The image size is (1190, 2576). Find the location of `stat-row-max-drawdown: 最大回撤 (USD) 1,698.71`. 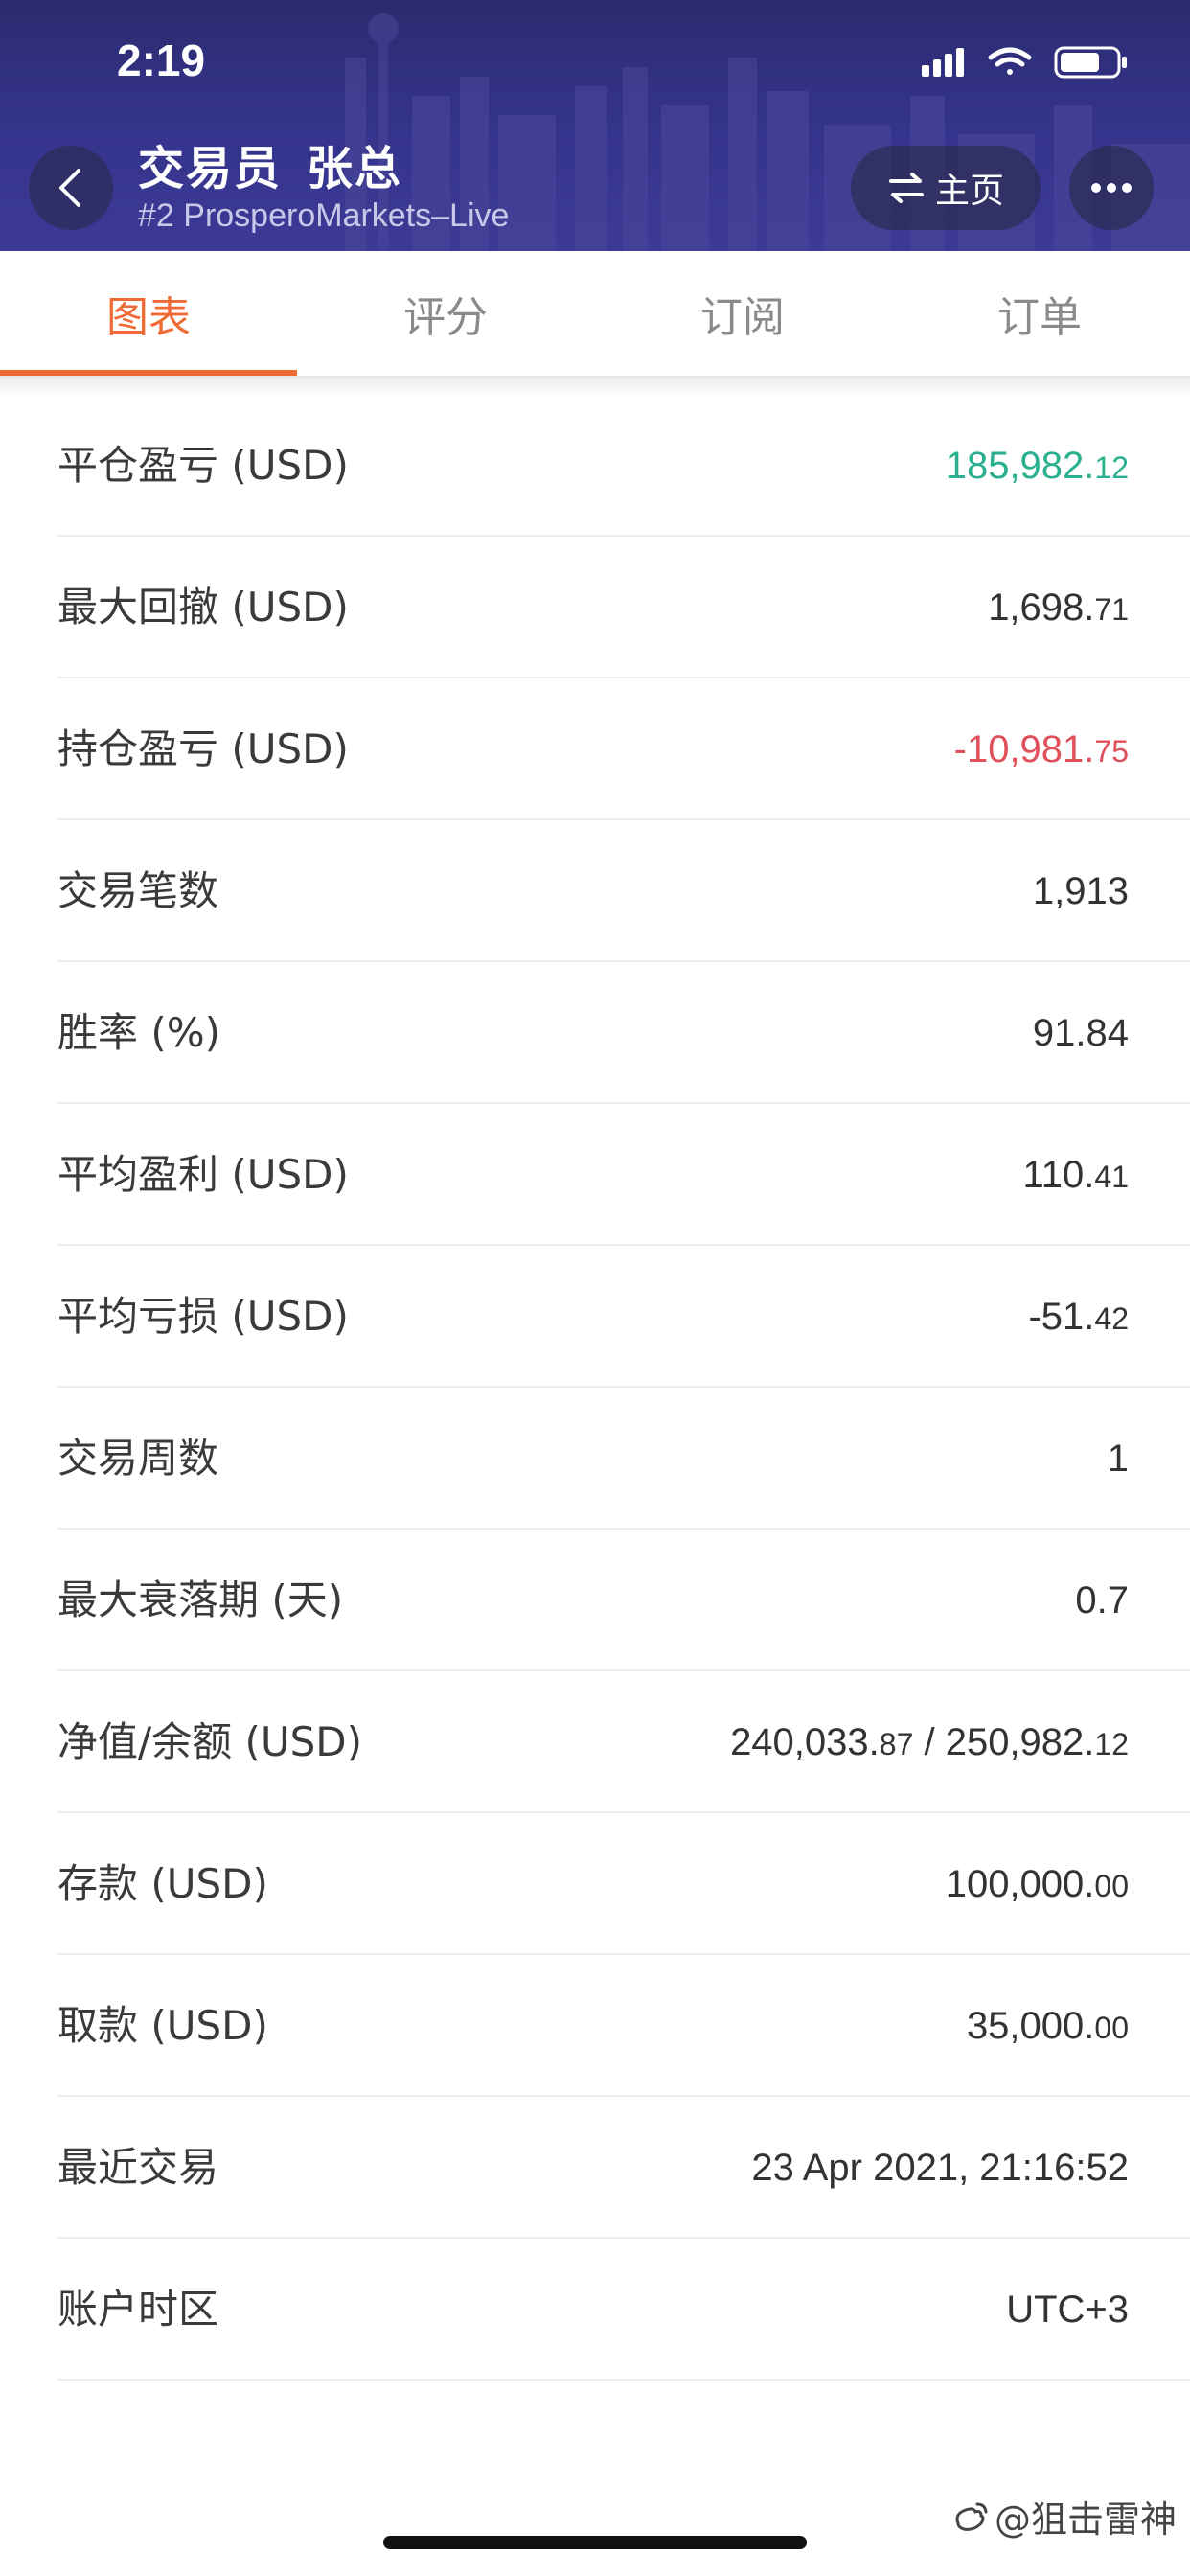

stat-row-max-drawdown: 最大回撤 (USD) 1,698.71 is located at coordinates (623, 607).